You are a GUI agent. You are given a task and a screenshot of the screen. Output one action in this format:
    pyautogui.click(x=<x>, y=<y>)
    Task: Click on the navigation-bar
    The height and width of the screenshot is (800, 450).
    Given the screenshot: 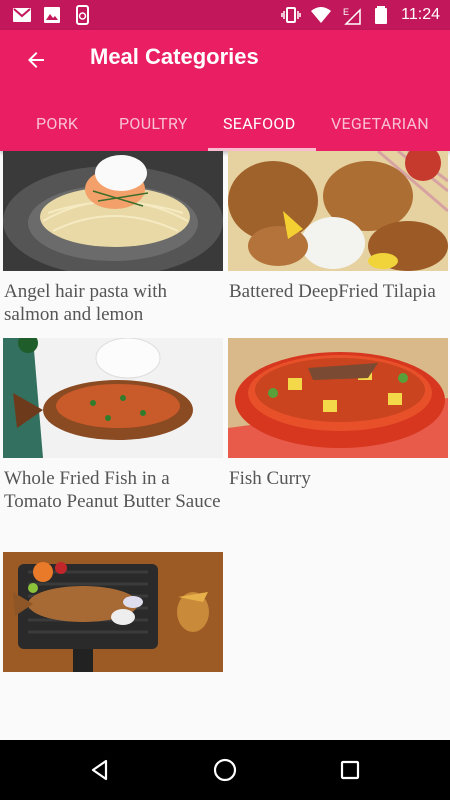 What is the action you would take?
    pyautogui.click(x=225, y=770)
    